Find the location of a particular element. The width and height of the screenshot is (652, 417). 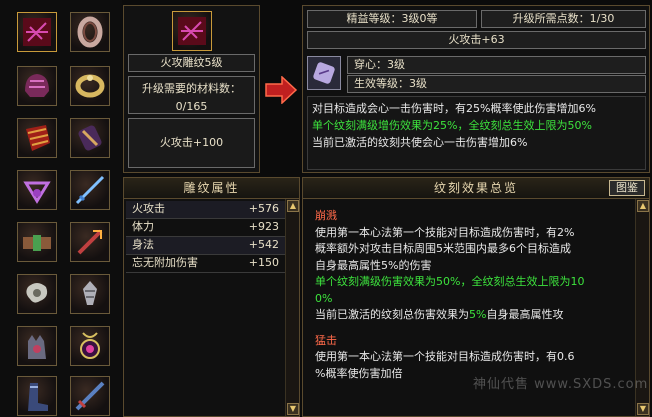

effects-title: 纹刻效果总览 is located at coordinates (475, 188).